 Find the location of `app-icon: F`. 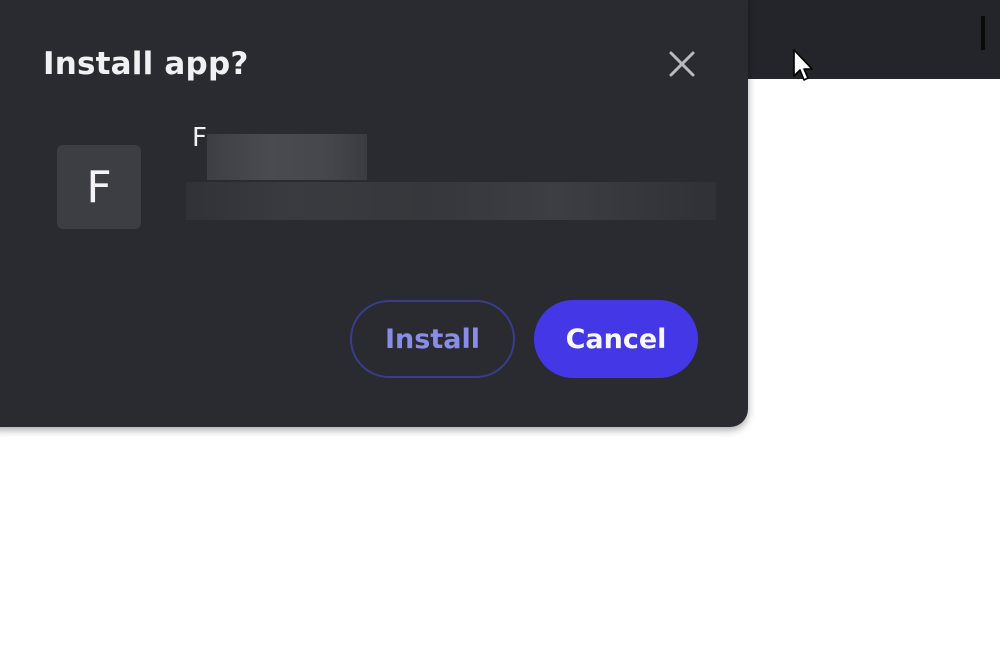

app-icon: F is located at coordinates (99, 187).